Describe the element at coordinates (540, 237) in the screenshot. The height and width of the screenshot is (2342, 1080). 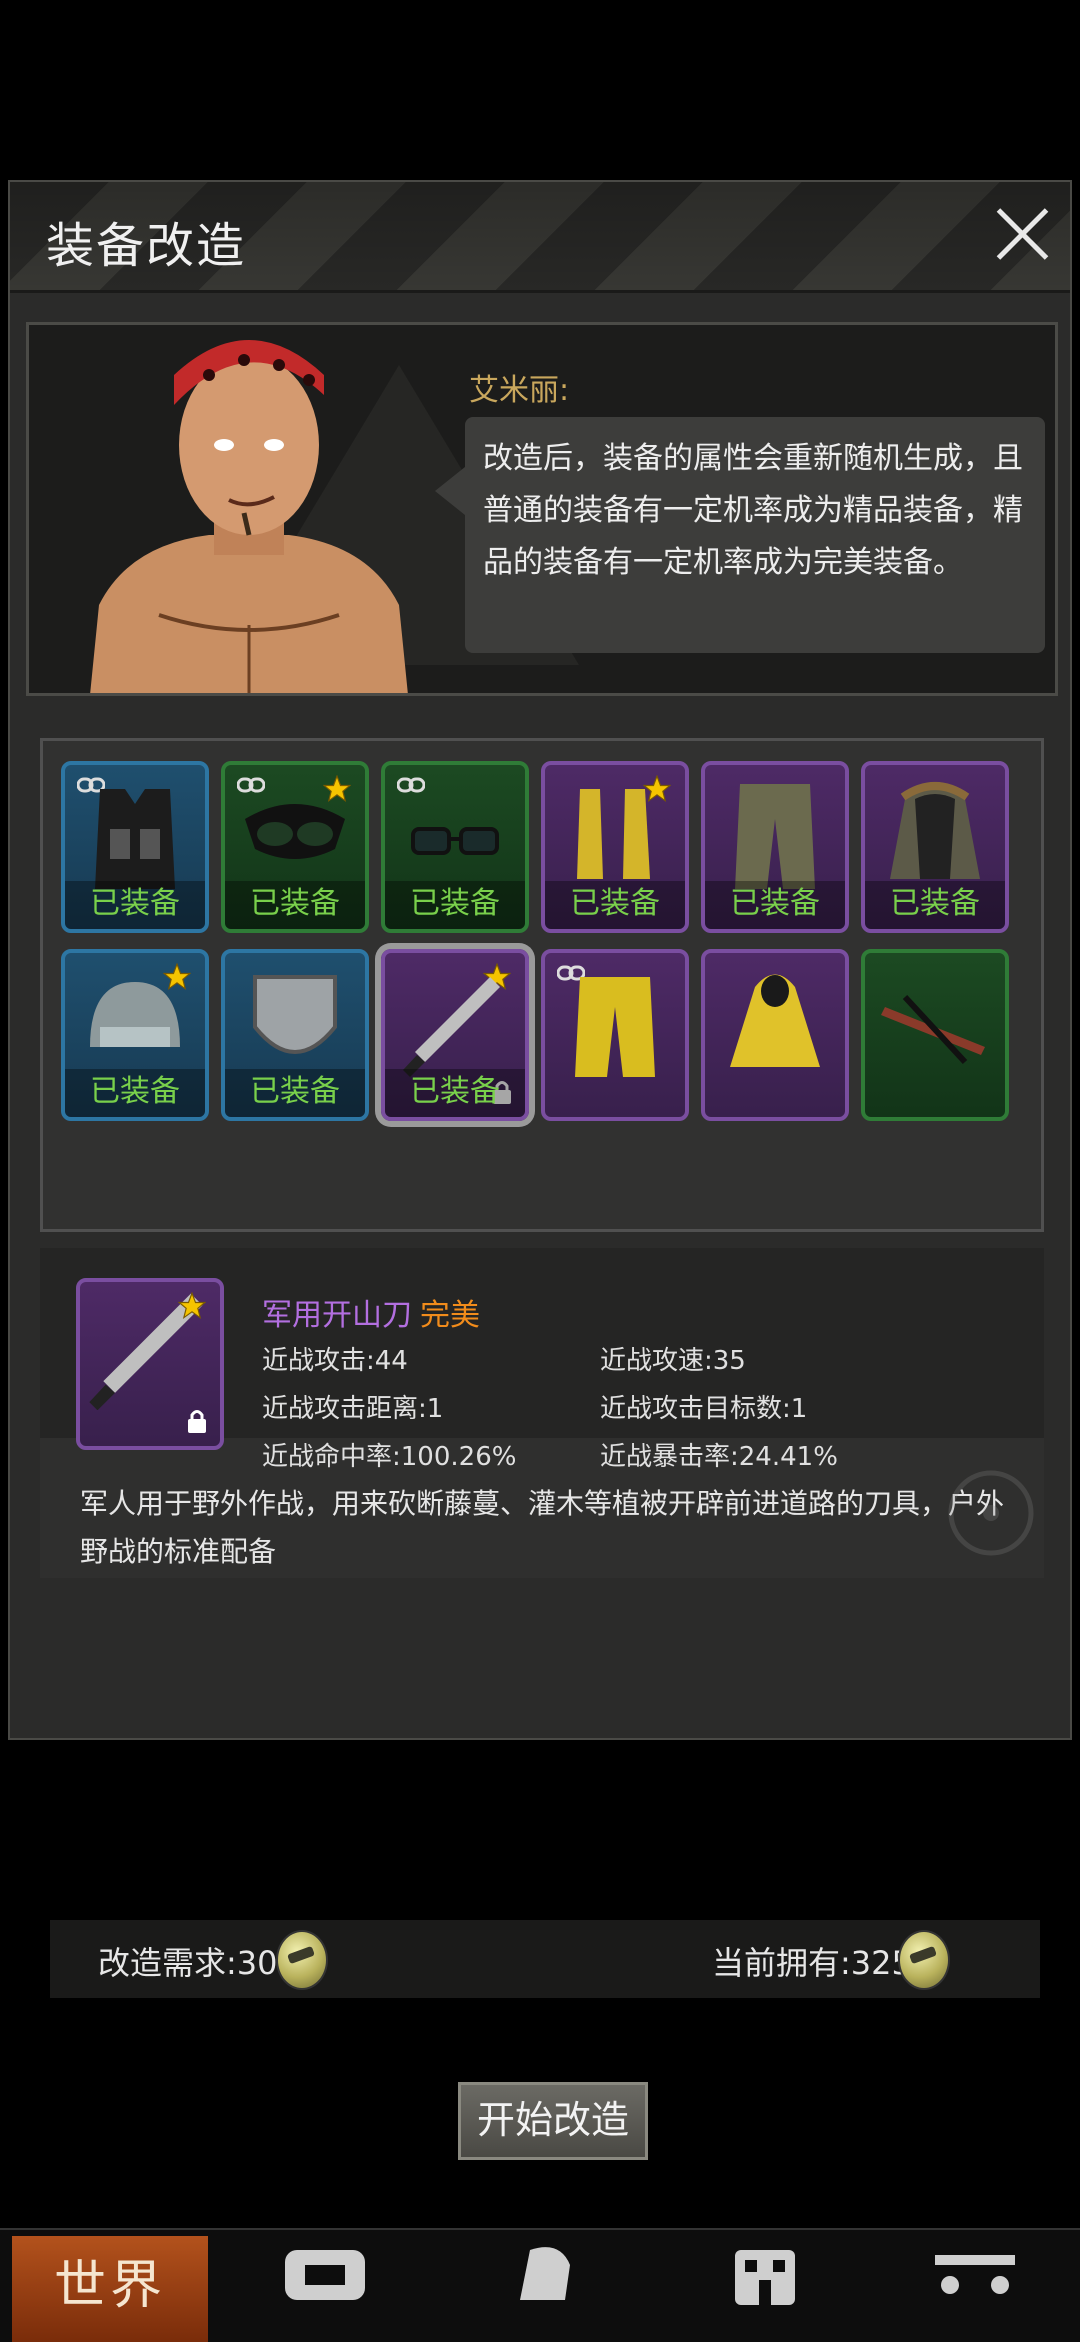
I see `title-bar: 装备改造` at that location.